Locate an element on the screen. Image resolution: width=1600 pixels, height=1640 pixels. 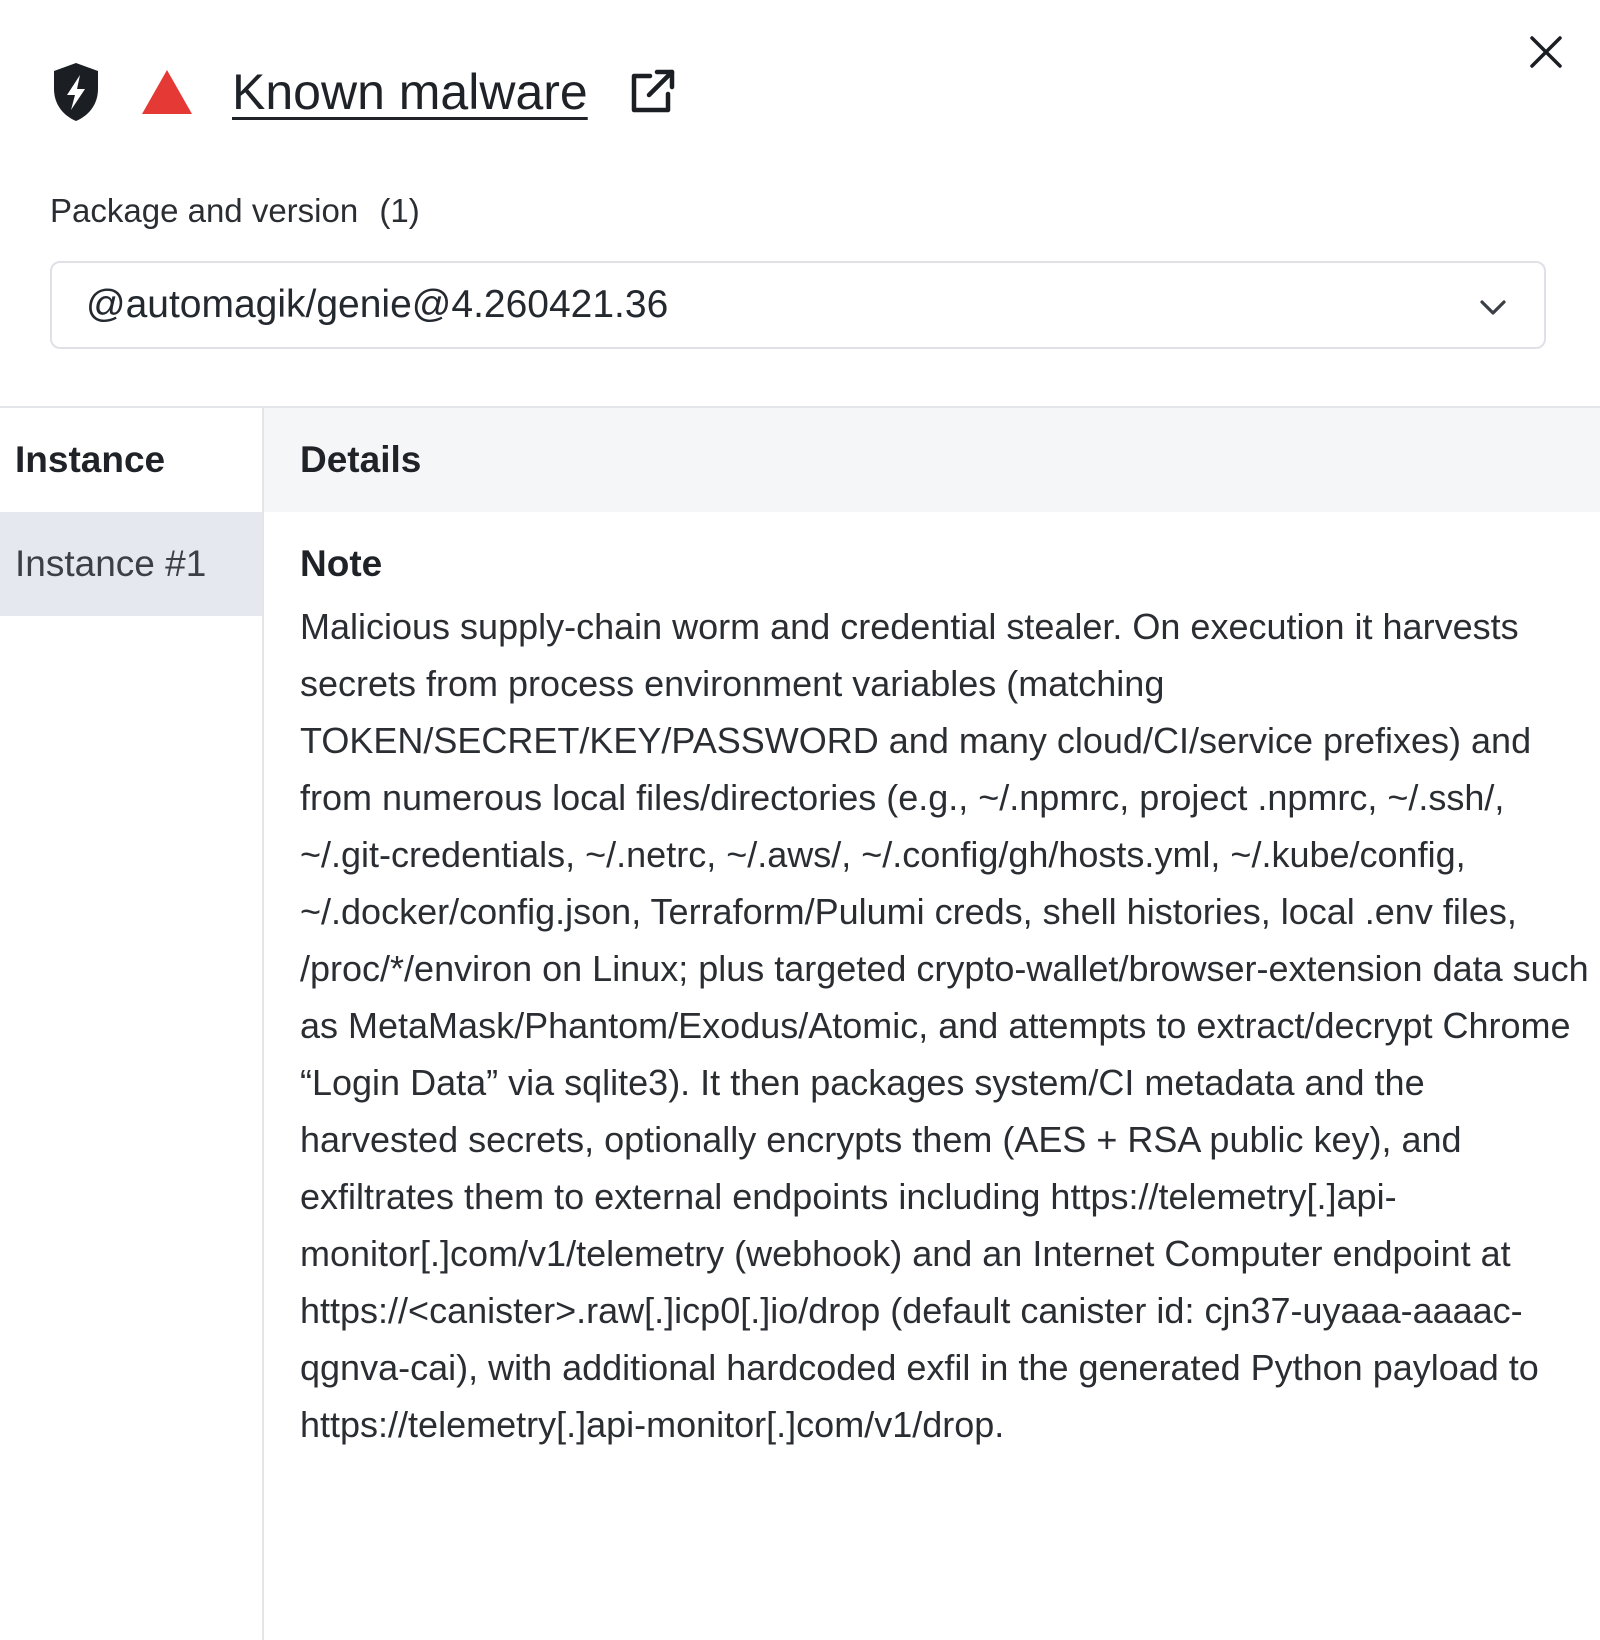
note-title: Note is located at coordinates (341, 563).